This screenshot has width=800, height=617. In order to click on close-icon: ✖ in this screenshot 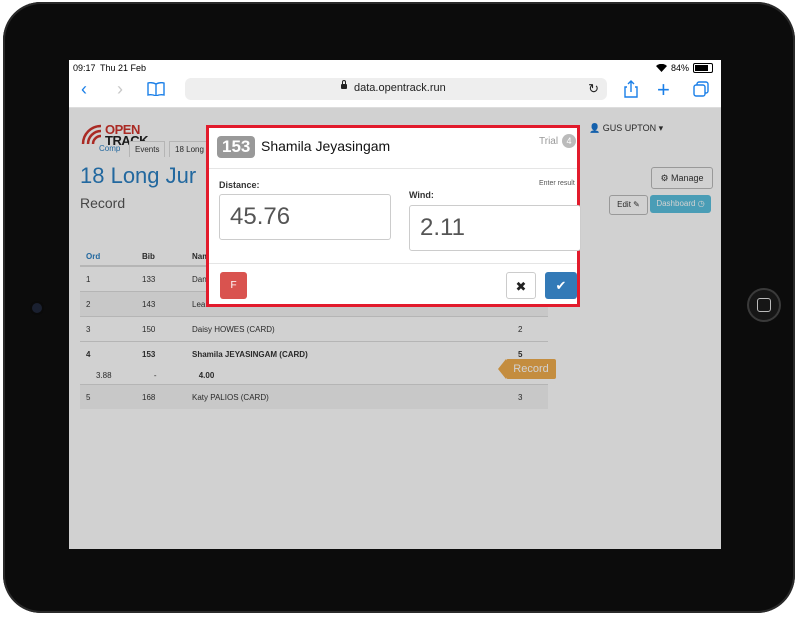, I will do `click(521, 286)`.